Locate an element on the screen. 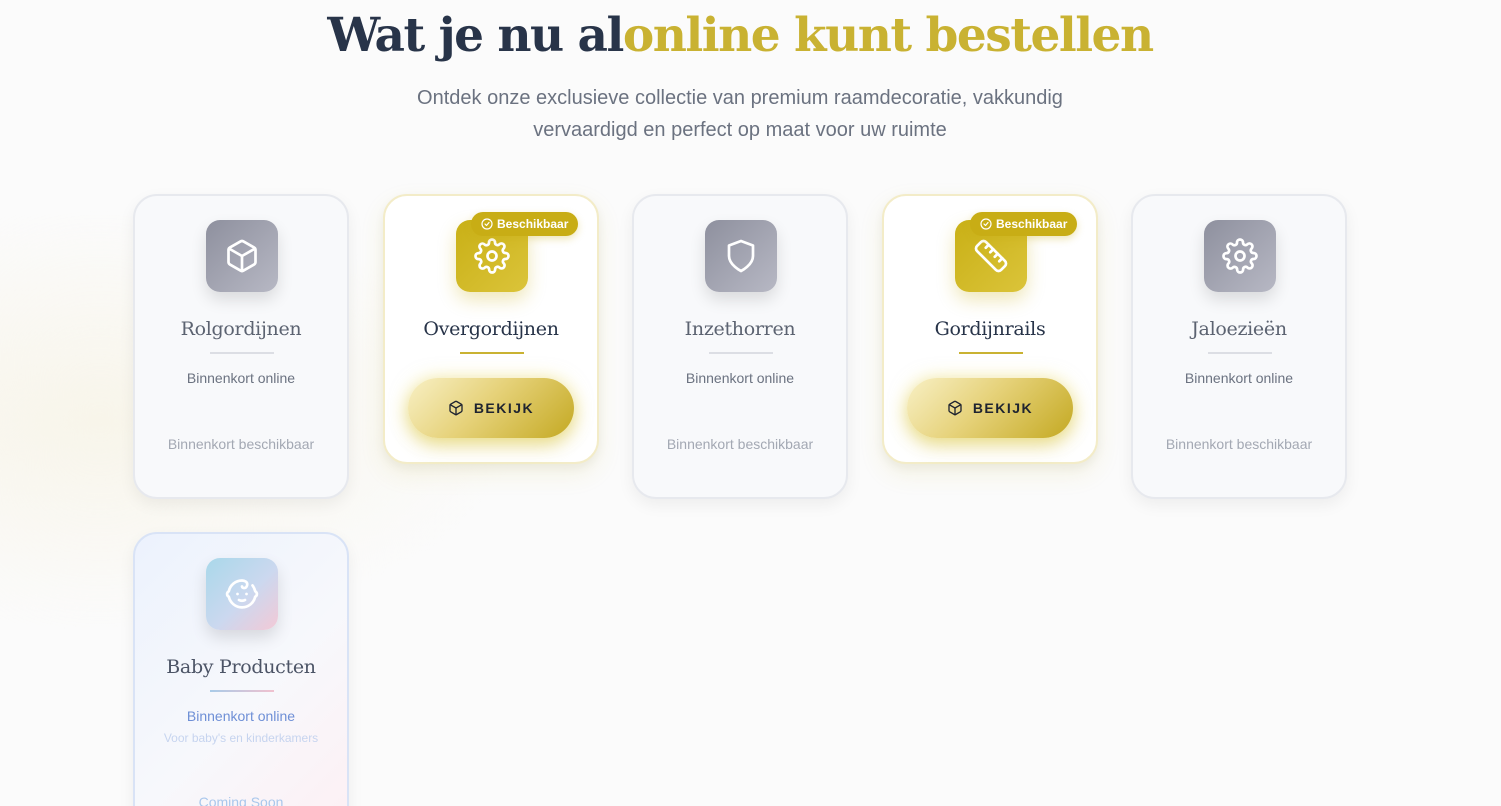 The height and width of the screenshot is (806, 1501). product-title: Overgordijnen is located at coordinates (491, 329).